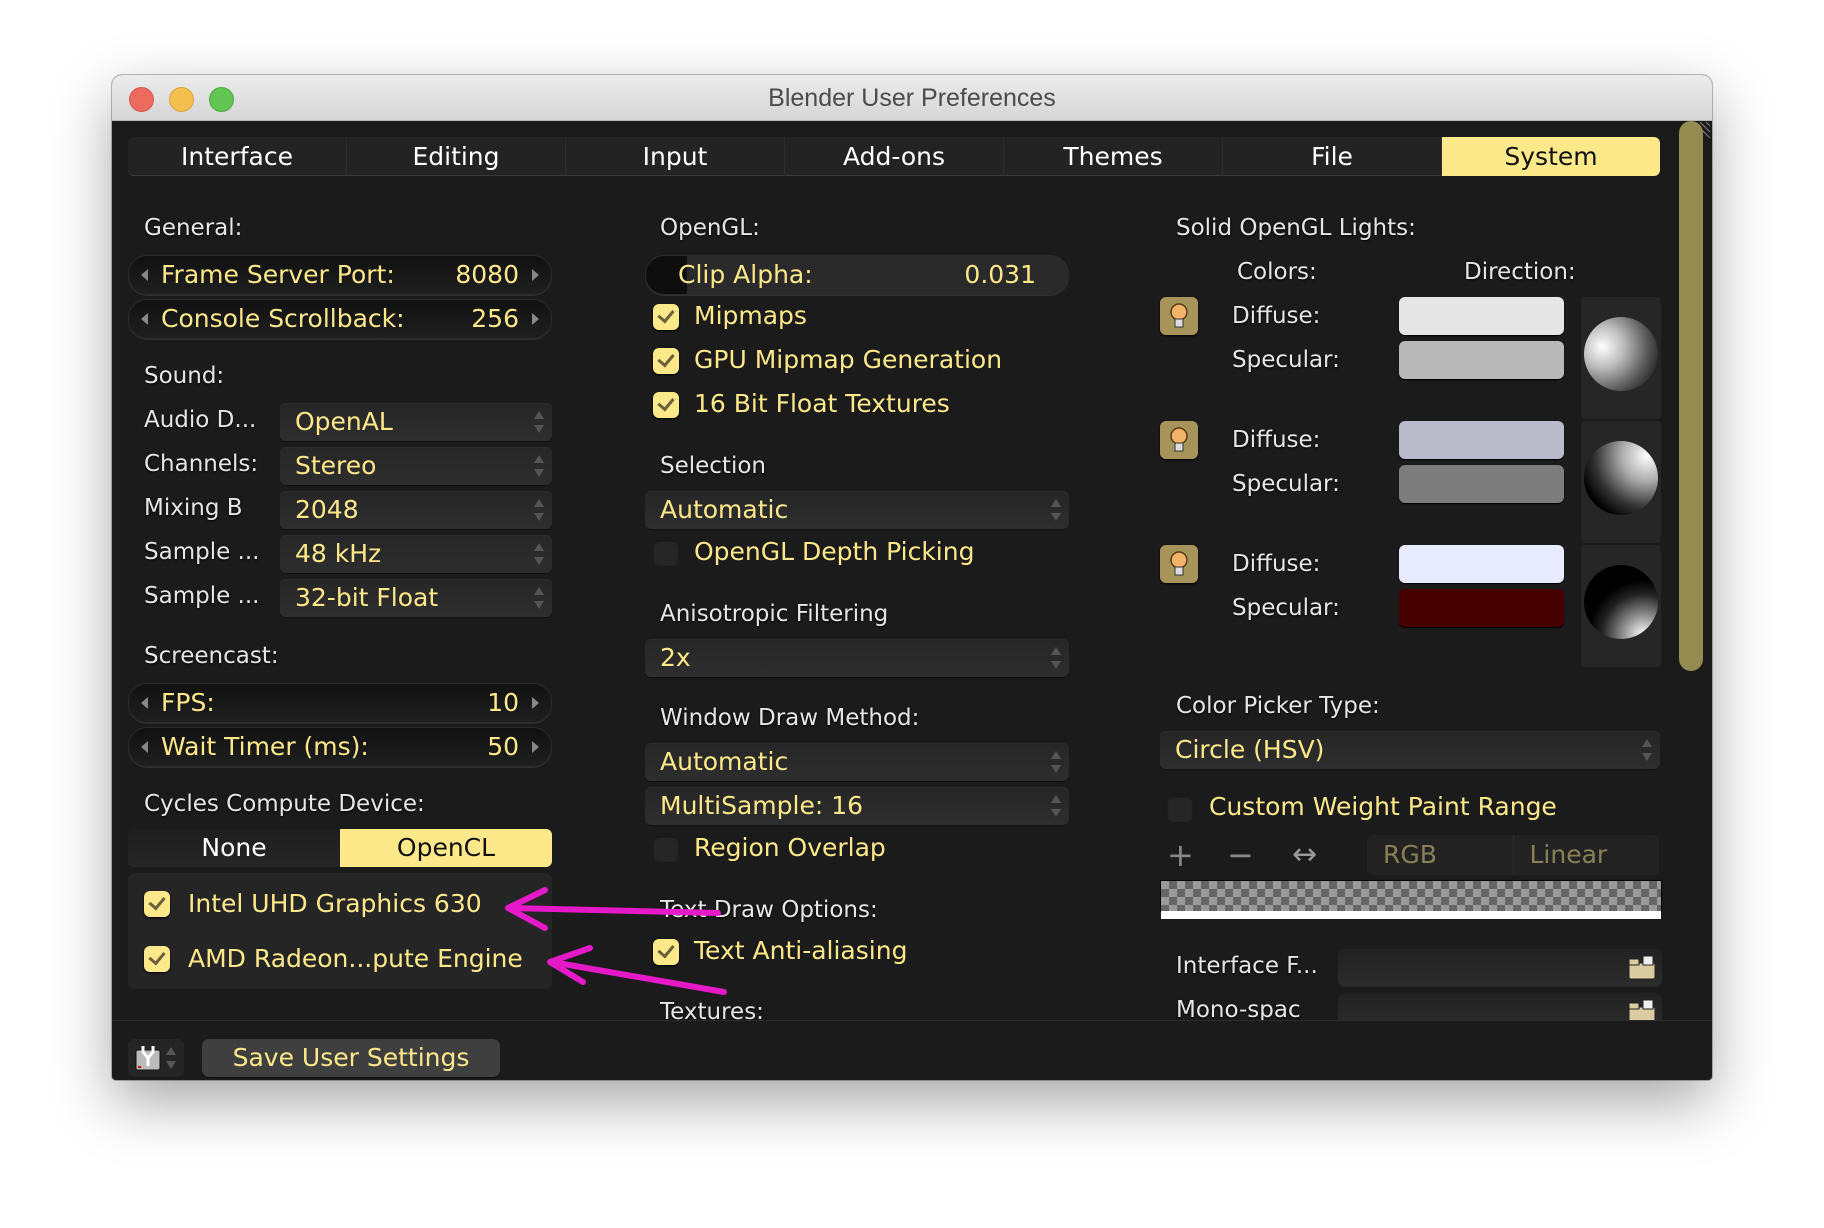 The width and height of the screenshot is (1824, 1228). What do you see at coordinates (637, 970) in the screenshot?
I see `annotation-arrow-amd` at bounding box center [637, 970].